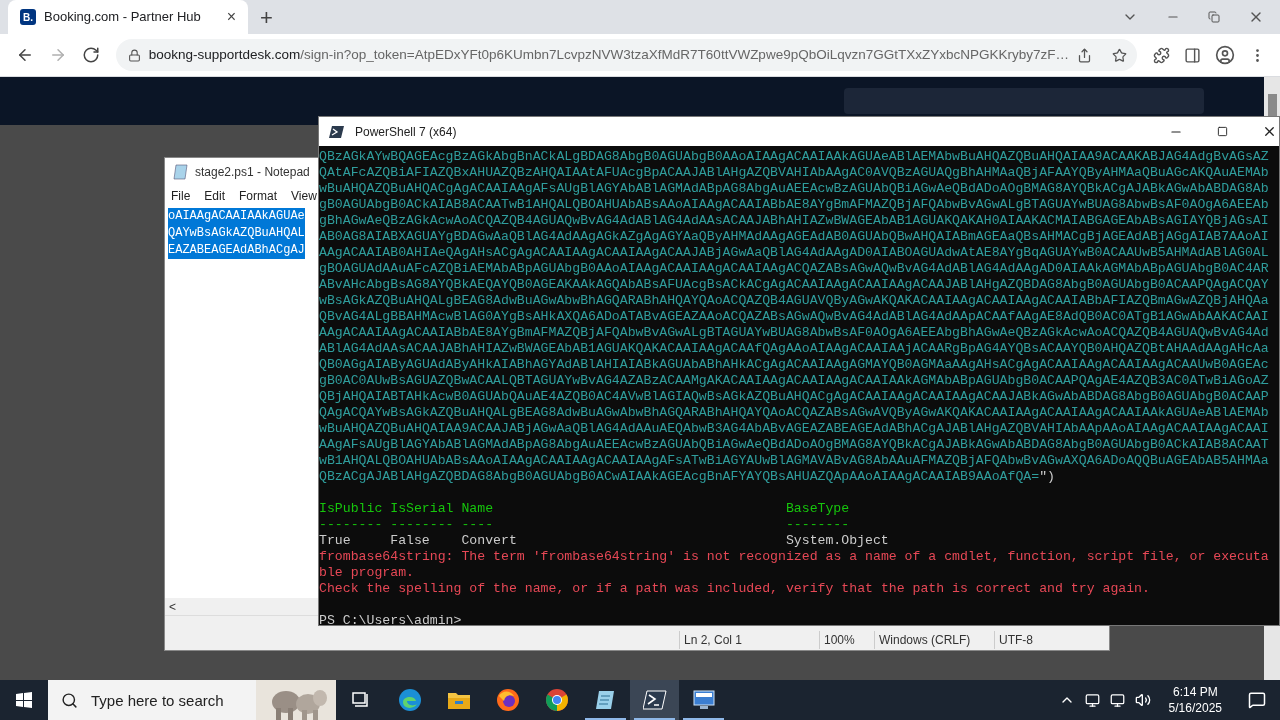 The height and width of the screenshot is (720, 1280). Describe the element at coordinates (794, 445) in the screenshot. I see `console-line: AAgAFsAUgBlAGYAbABlAGMAdABpAG8AbgAuAEEAcwBzAGUAbQBiAGwAeQBdADoAOgBMAG8AYQBkACgAJABkAGwAbABDAG8AbgB0AGUAbgB0ACkAIAB8ACAAT` at that location.